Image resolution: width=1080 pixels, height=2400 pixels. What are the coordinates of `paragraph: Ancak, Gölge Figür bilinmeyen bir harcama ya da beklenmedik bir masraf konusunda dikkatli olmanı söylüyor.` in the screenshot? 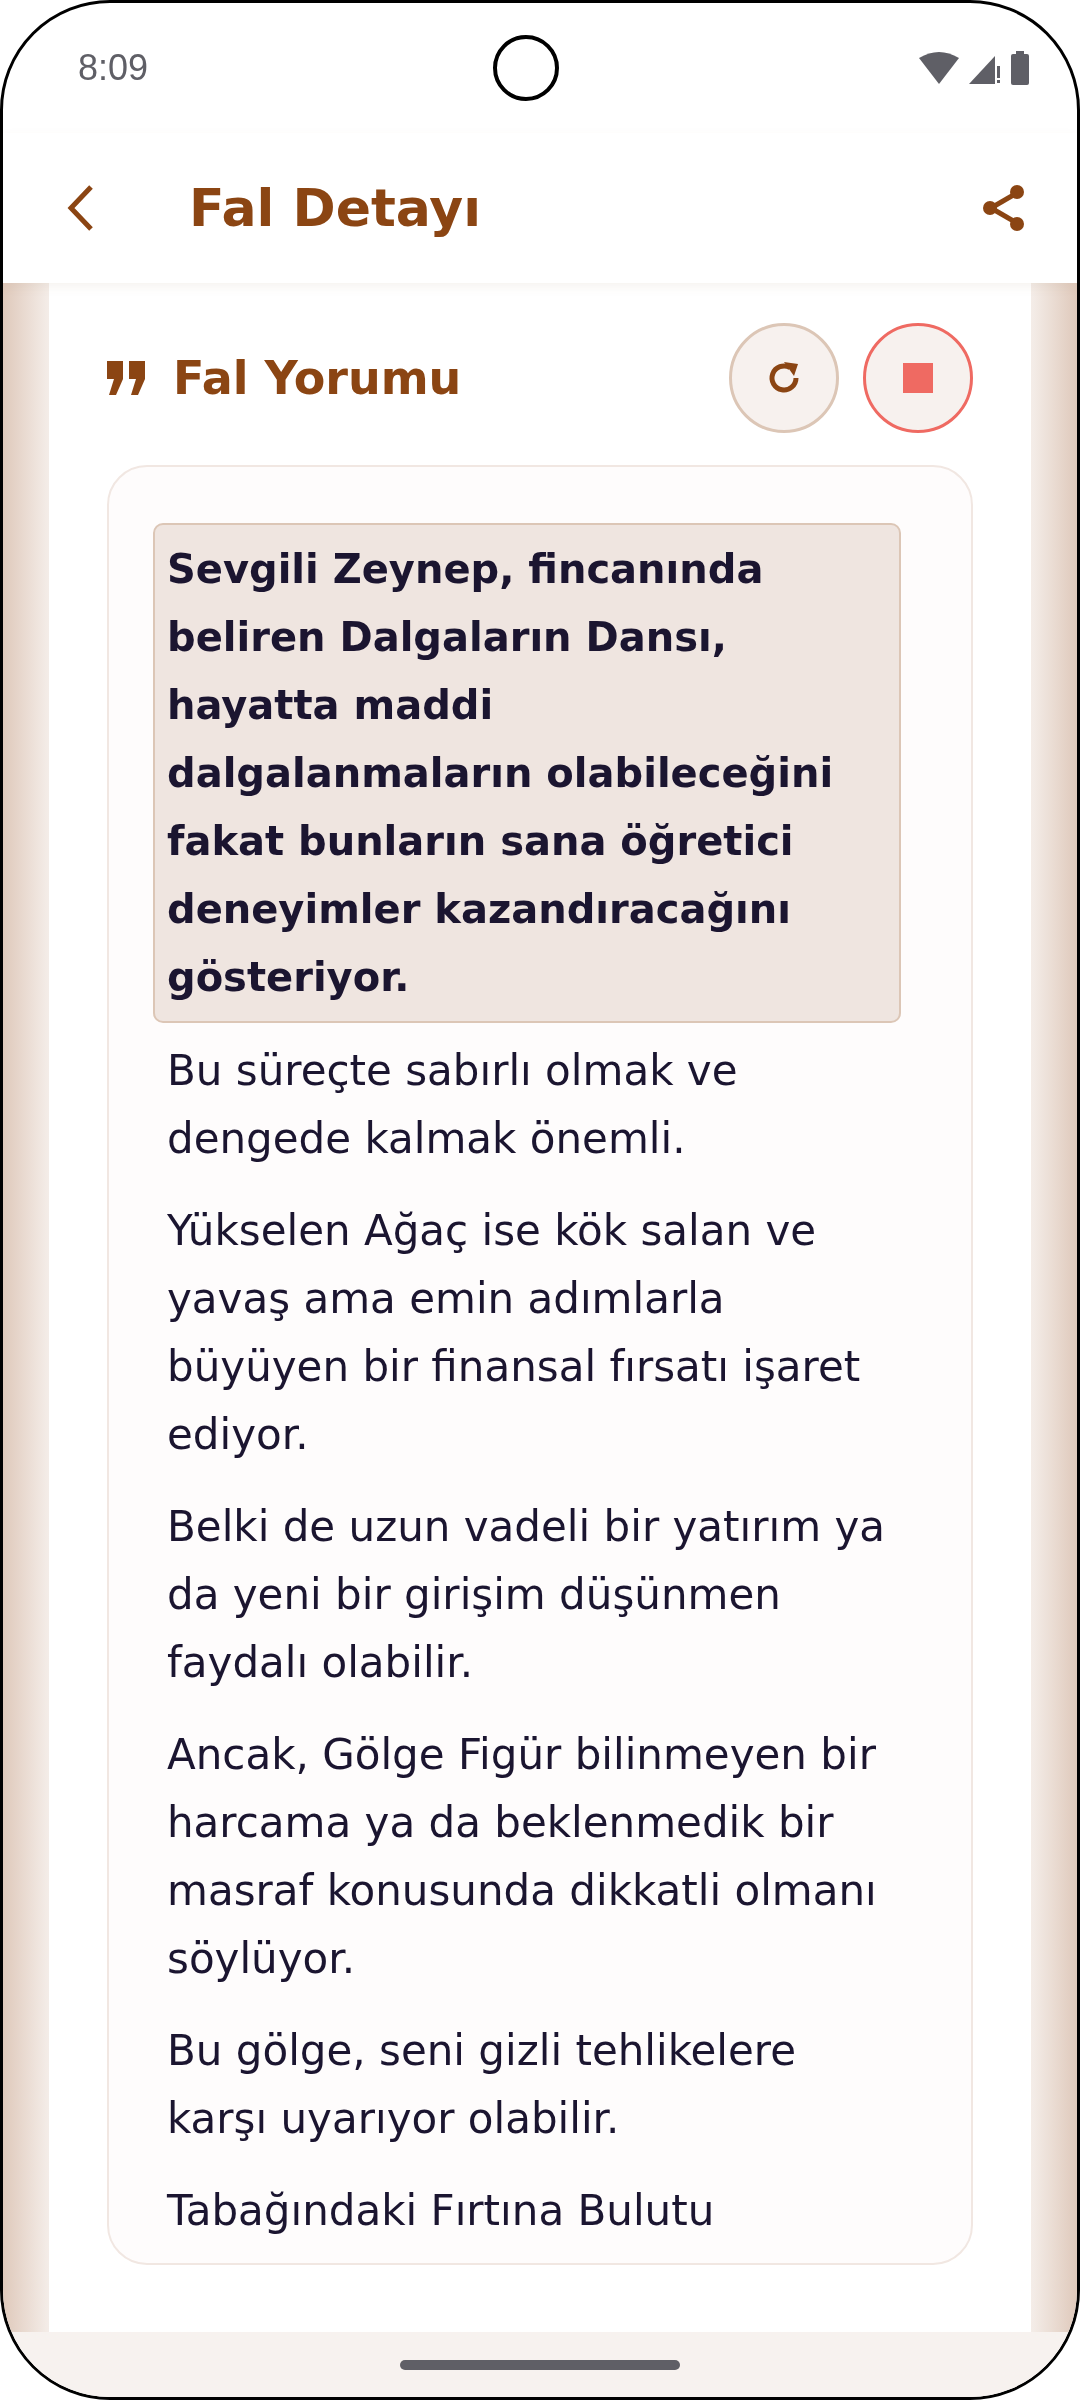 It's located at (522, 1857).